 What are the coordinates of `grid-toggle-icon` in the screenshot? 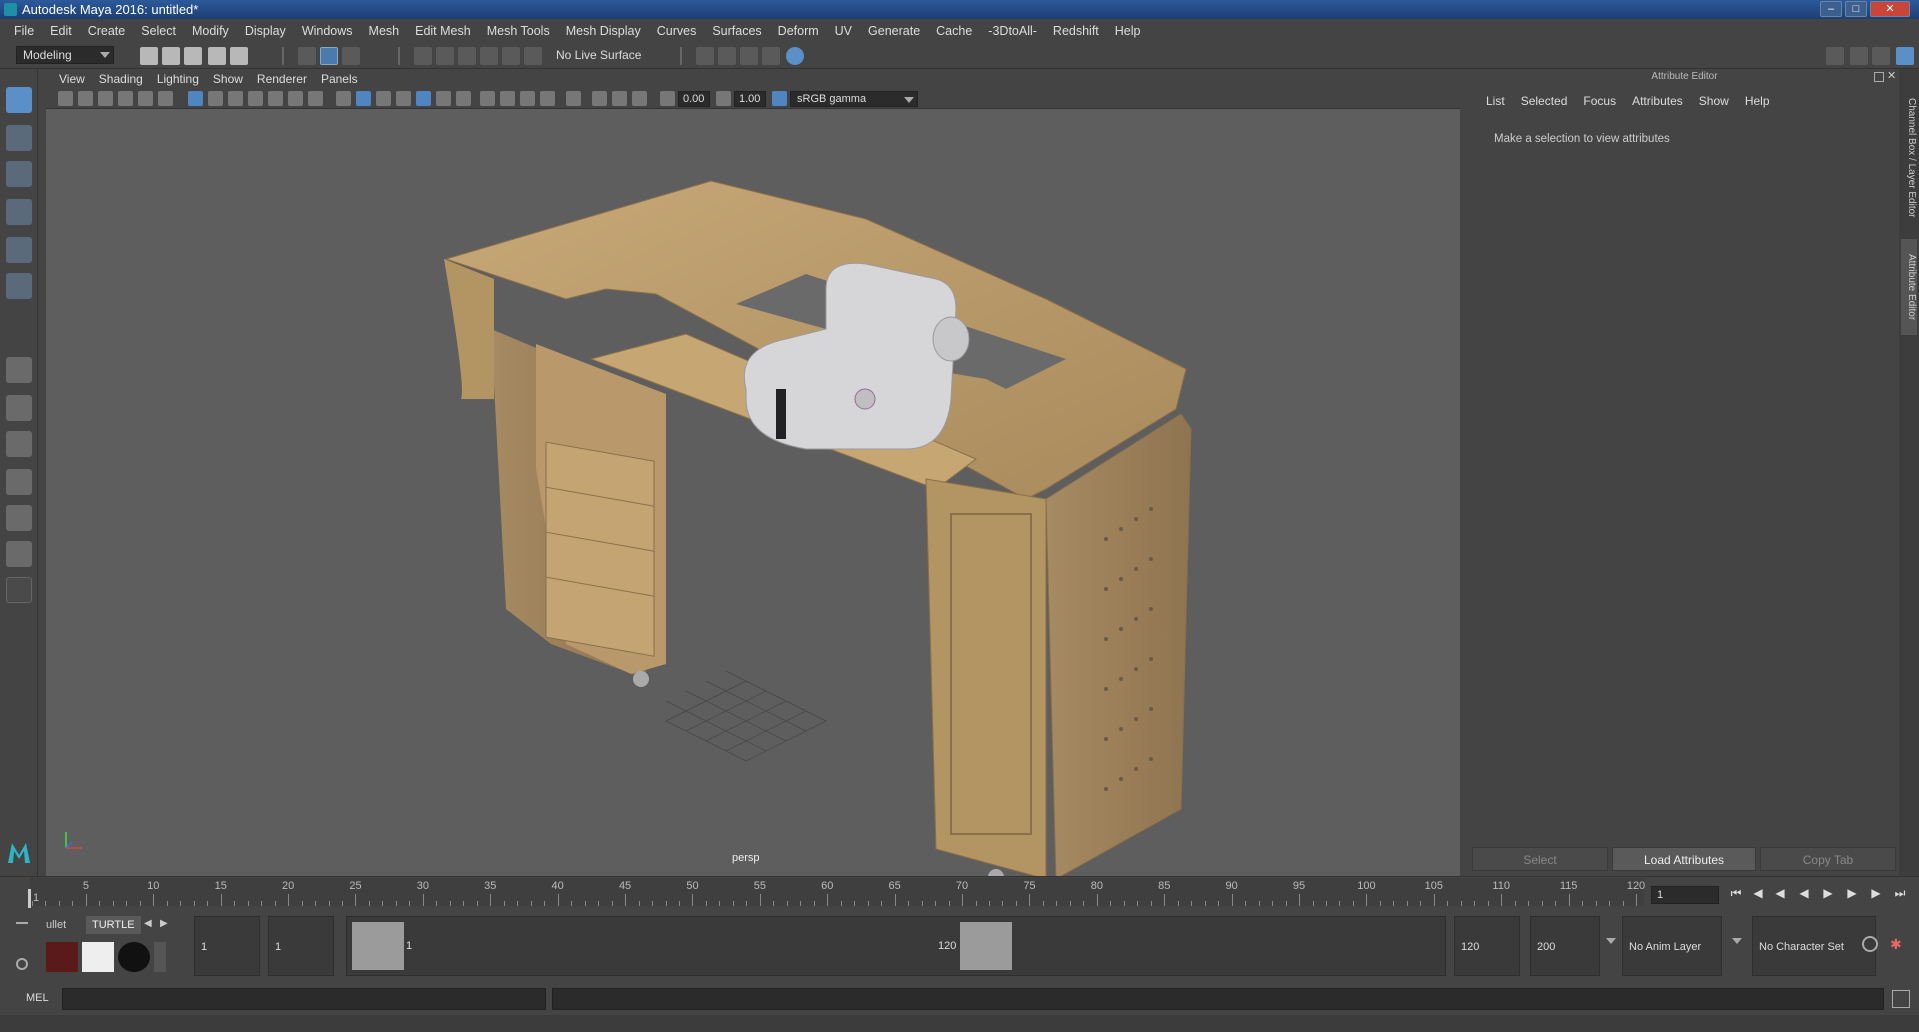 It's located at (195, 98).